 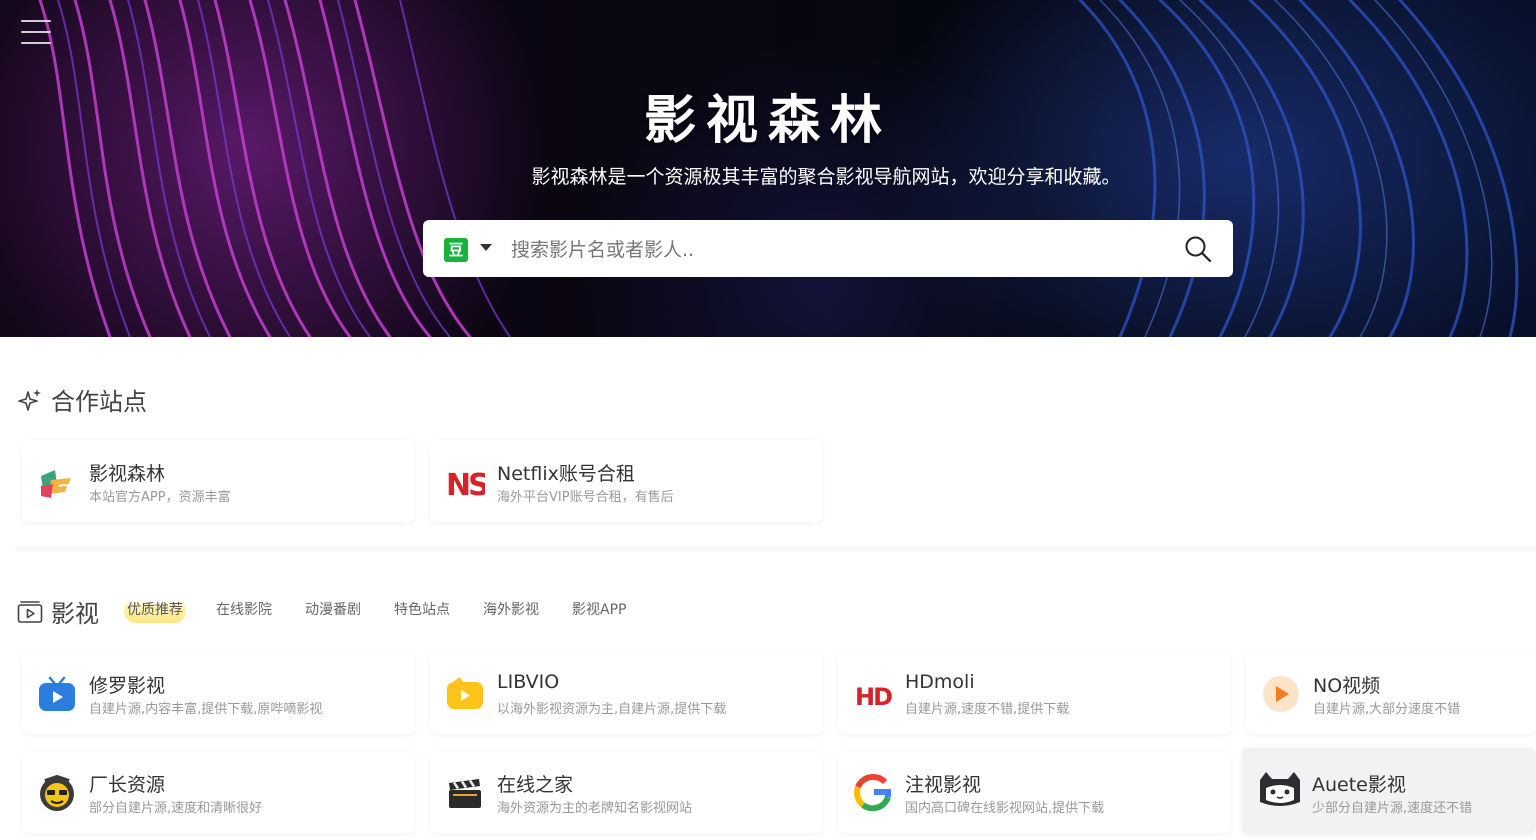 What do you see at coordinates (528, 682) in the screenshot?
I see `card-title: LIBVIO` at bounding box center [528, 682].